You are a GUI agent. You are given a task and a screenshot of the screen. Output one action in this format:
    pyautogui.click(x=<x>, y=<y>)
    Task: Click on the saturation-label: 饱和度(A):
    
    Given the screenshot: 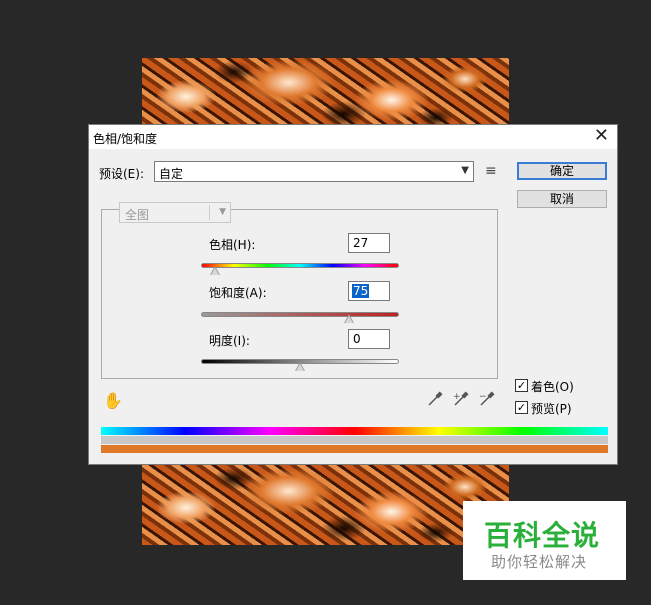 What is the action you would take?
    pyautogui.click(x=238, y=293)
    